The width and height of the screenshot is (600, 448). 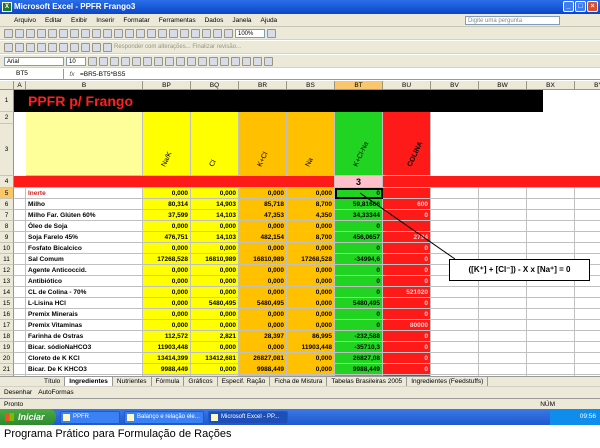 I want to click on column-header: BT, so click(x=359, y=85).